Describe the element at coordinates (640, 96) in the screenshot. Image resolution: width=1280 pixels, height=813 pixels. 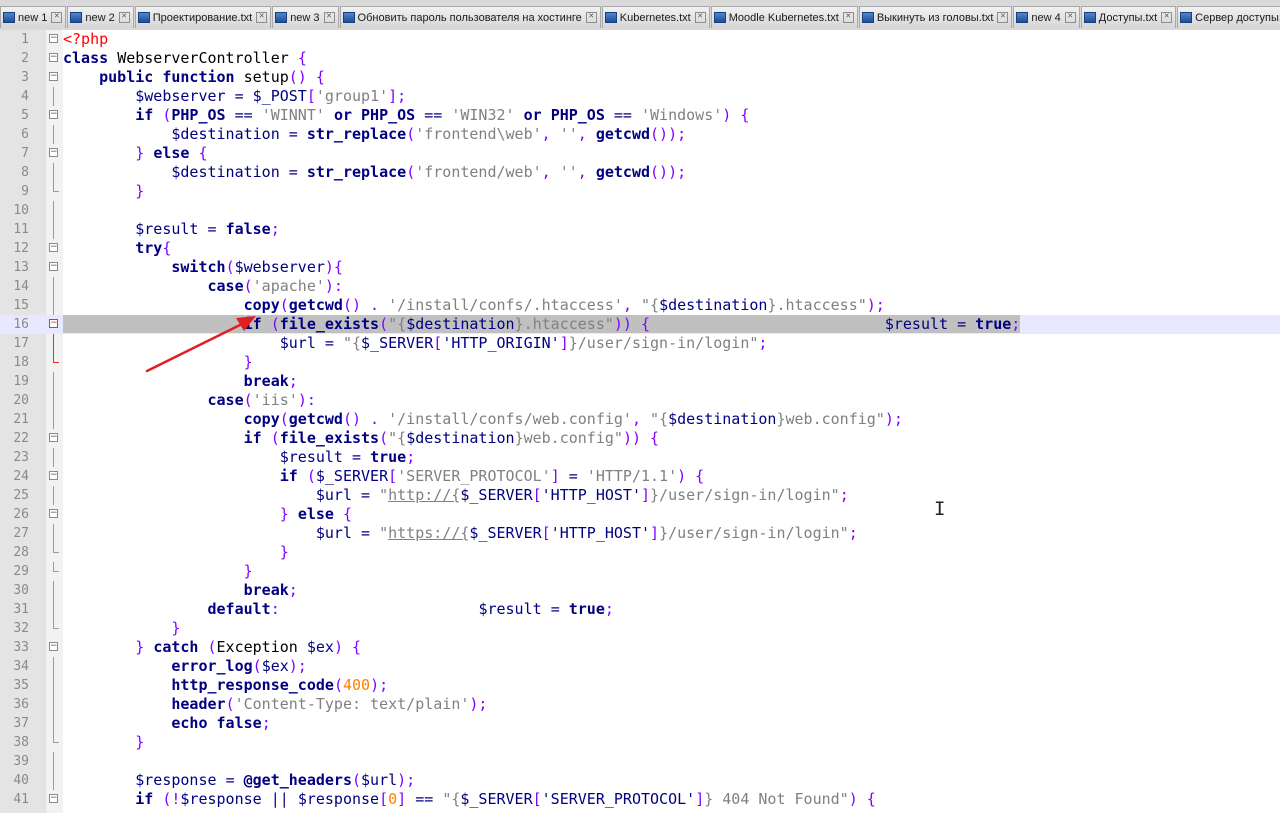
I see `code-line: 4 $webserver = $_POST['group1'];` at that location.